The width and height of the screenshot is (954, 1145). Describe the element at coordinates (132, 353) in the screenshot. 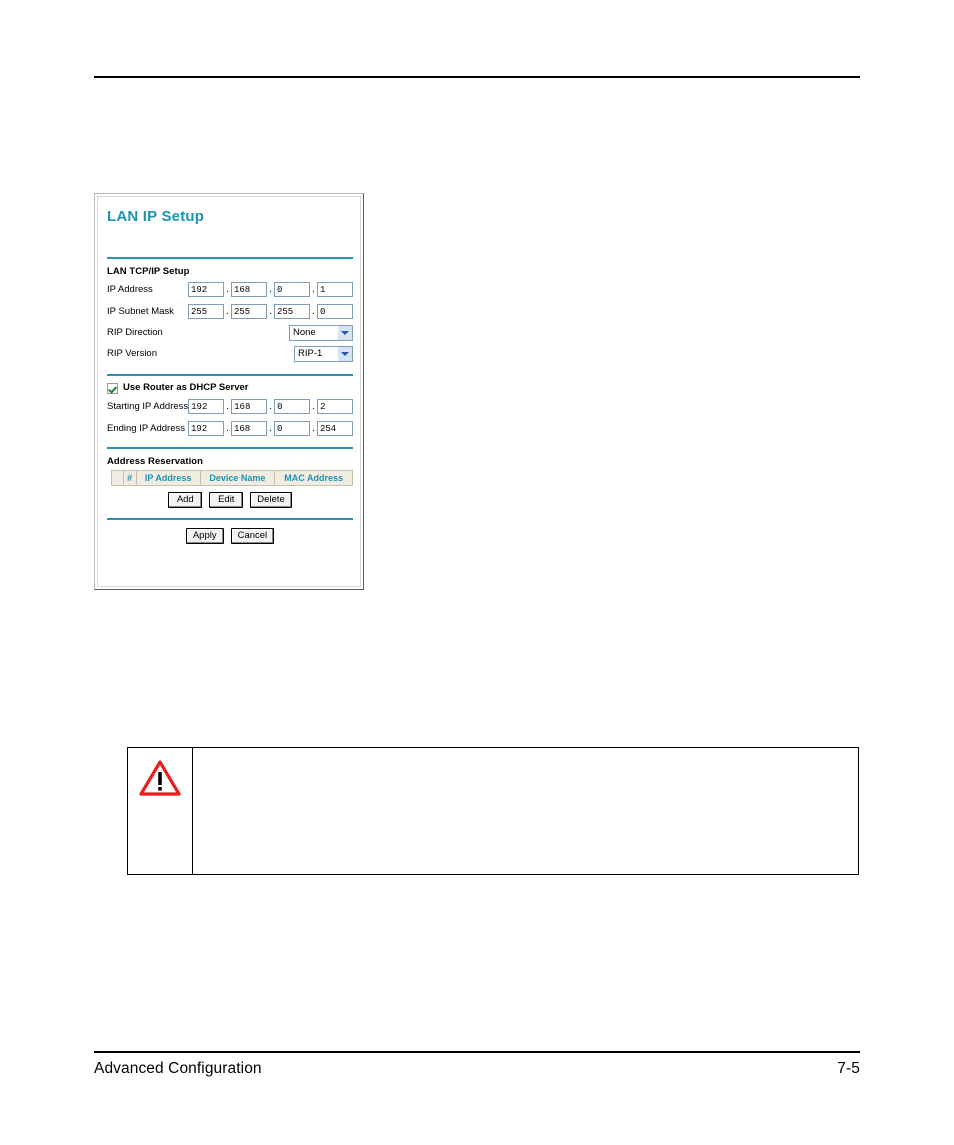

I see `label-rip-version: RIP Version` at that location.